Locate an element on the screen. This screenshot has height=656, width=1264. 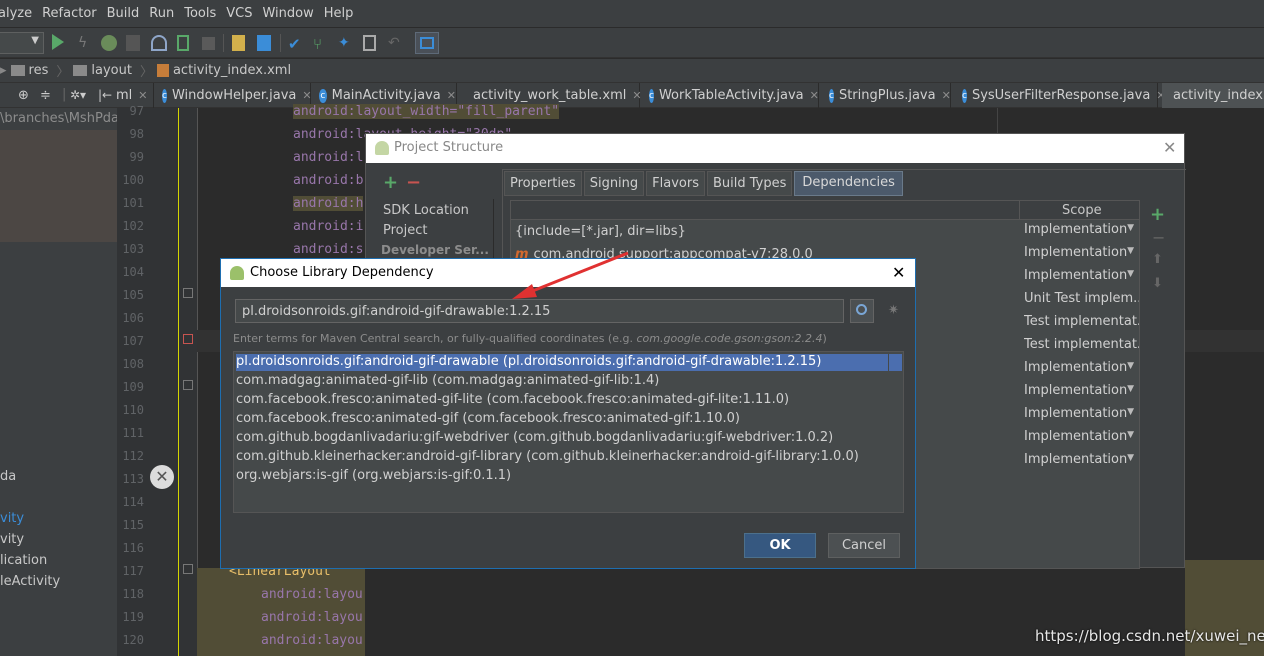
arrow-head is located at coordinates (524, 291).